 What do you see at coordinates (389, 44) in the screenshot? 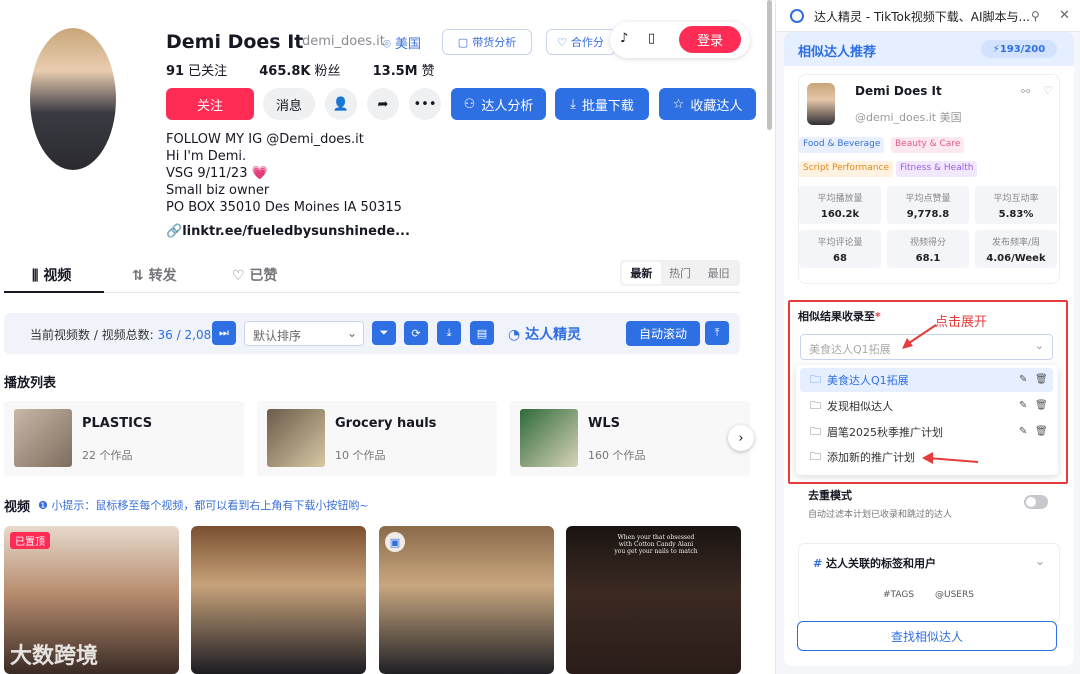
I see `location-pin-icon: ⌾` at bounding box center [389, 44].